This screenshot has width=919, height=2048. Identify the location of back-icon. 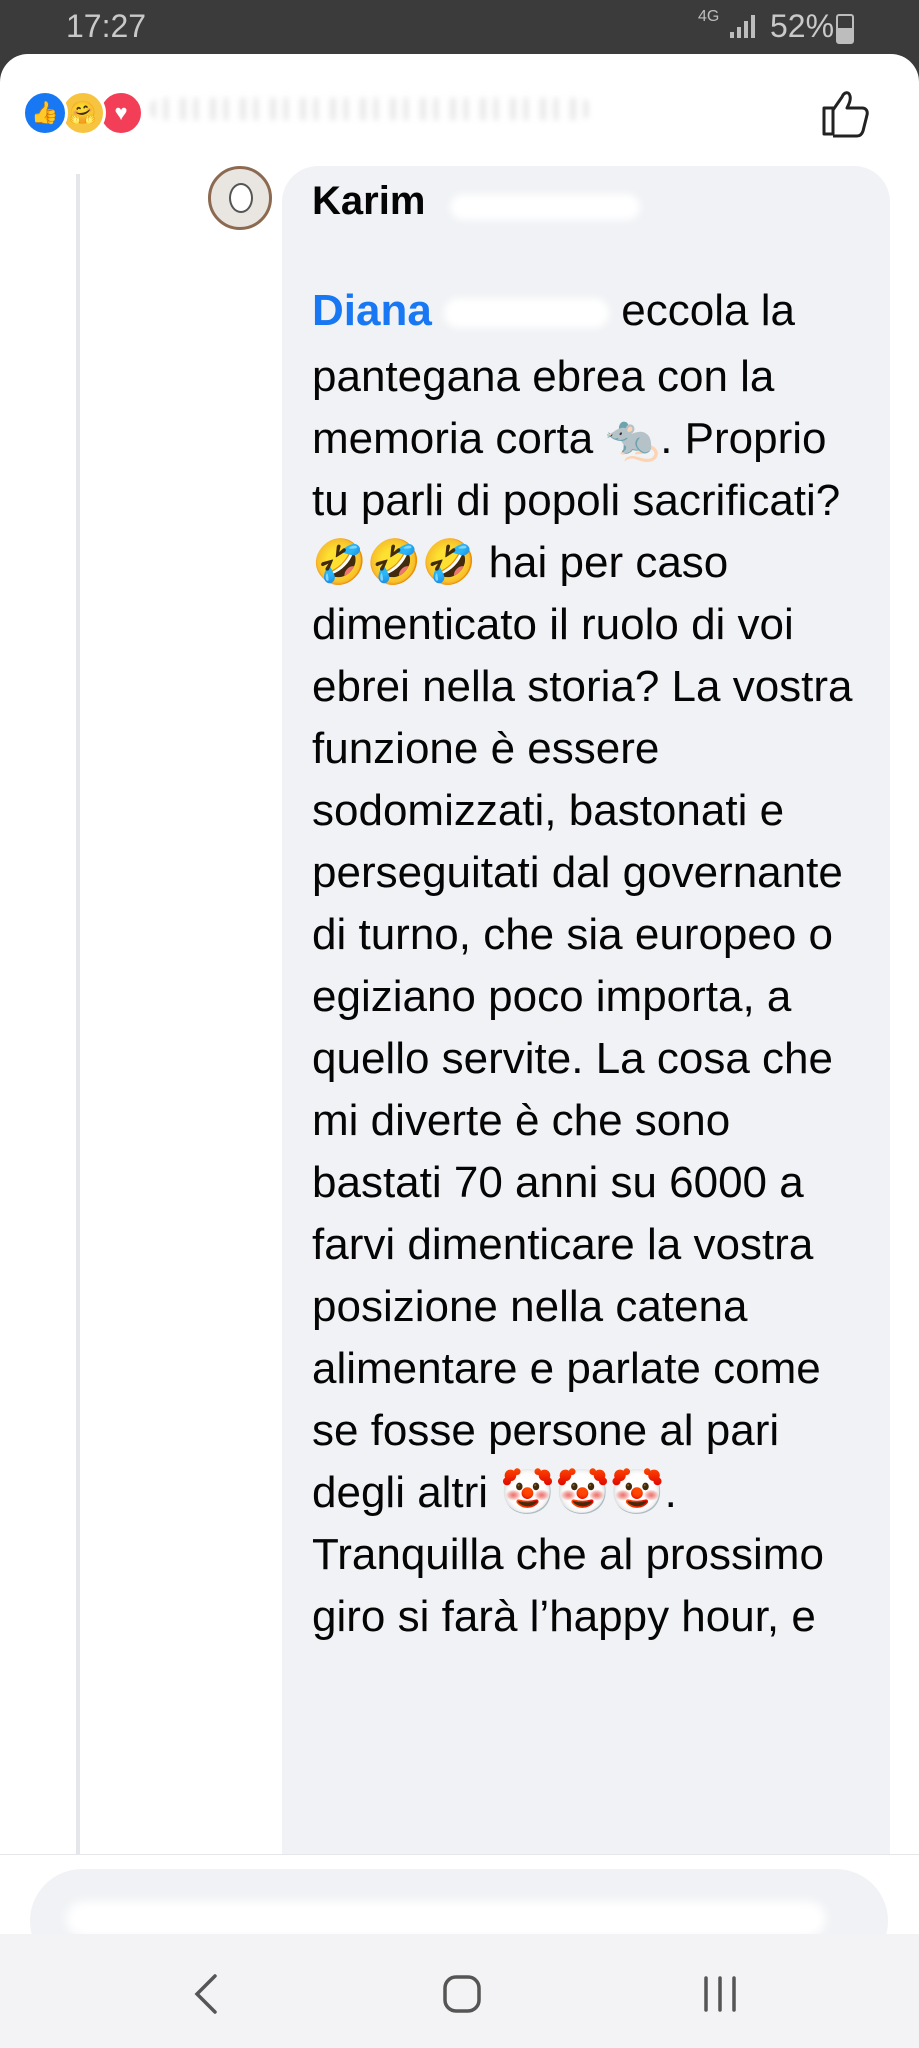
(205, 1994).